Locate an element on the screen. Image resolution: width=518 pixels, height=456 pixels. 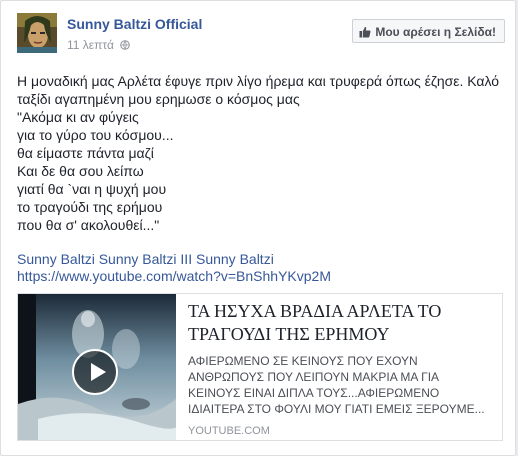
avatar is located at coordinates (37, 33).